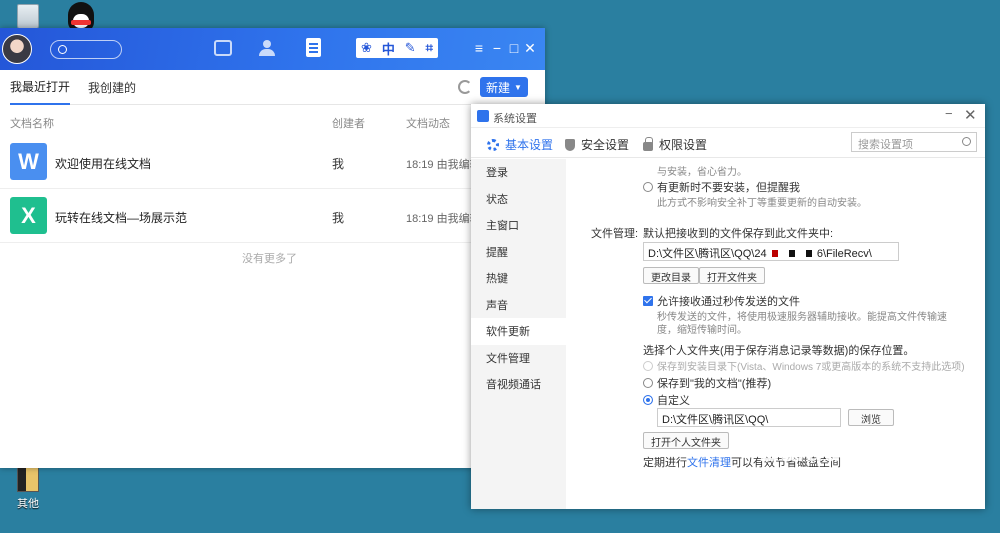  What do you see at coordinates (738, 234) in the screenshot?
I see `file-save-desc: 默认把接收到的文件保存到此文件夹中:` at bounding box center [738, 234].